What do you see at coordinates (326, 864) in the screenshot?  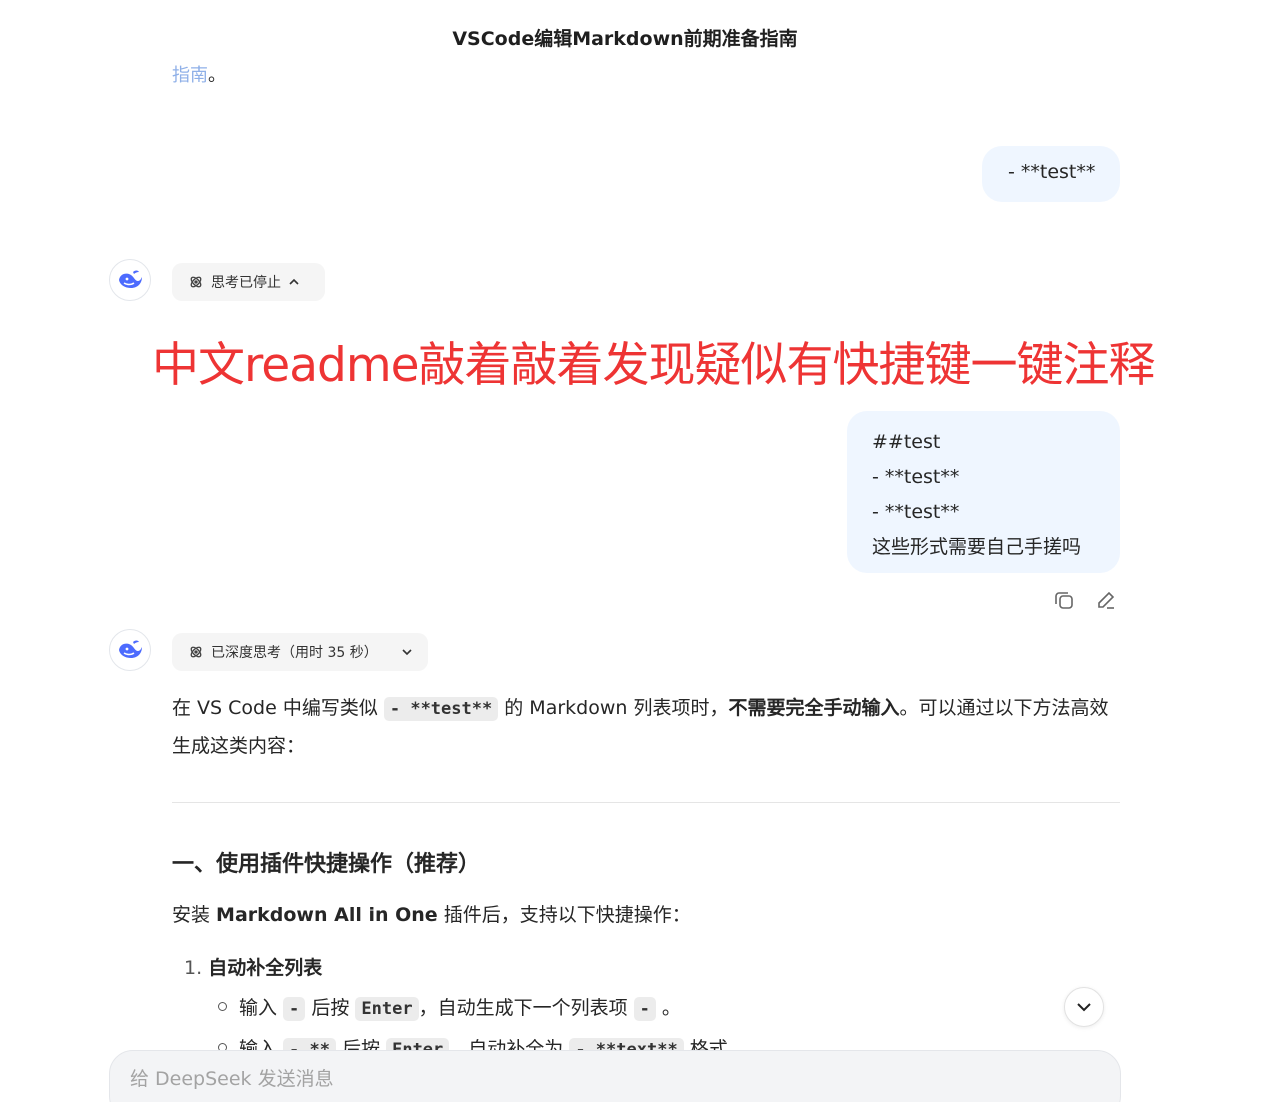 I see `section-heading: 一、使用插件快捷操作（推荐）` at bounding box center [326, 864].